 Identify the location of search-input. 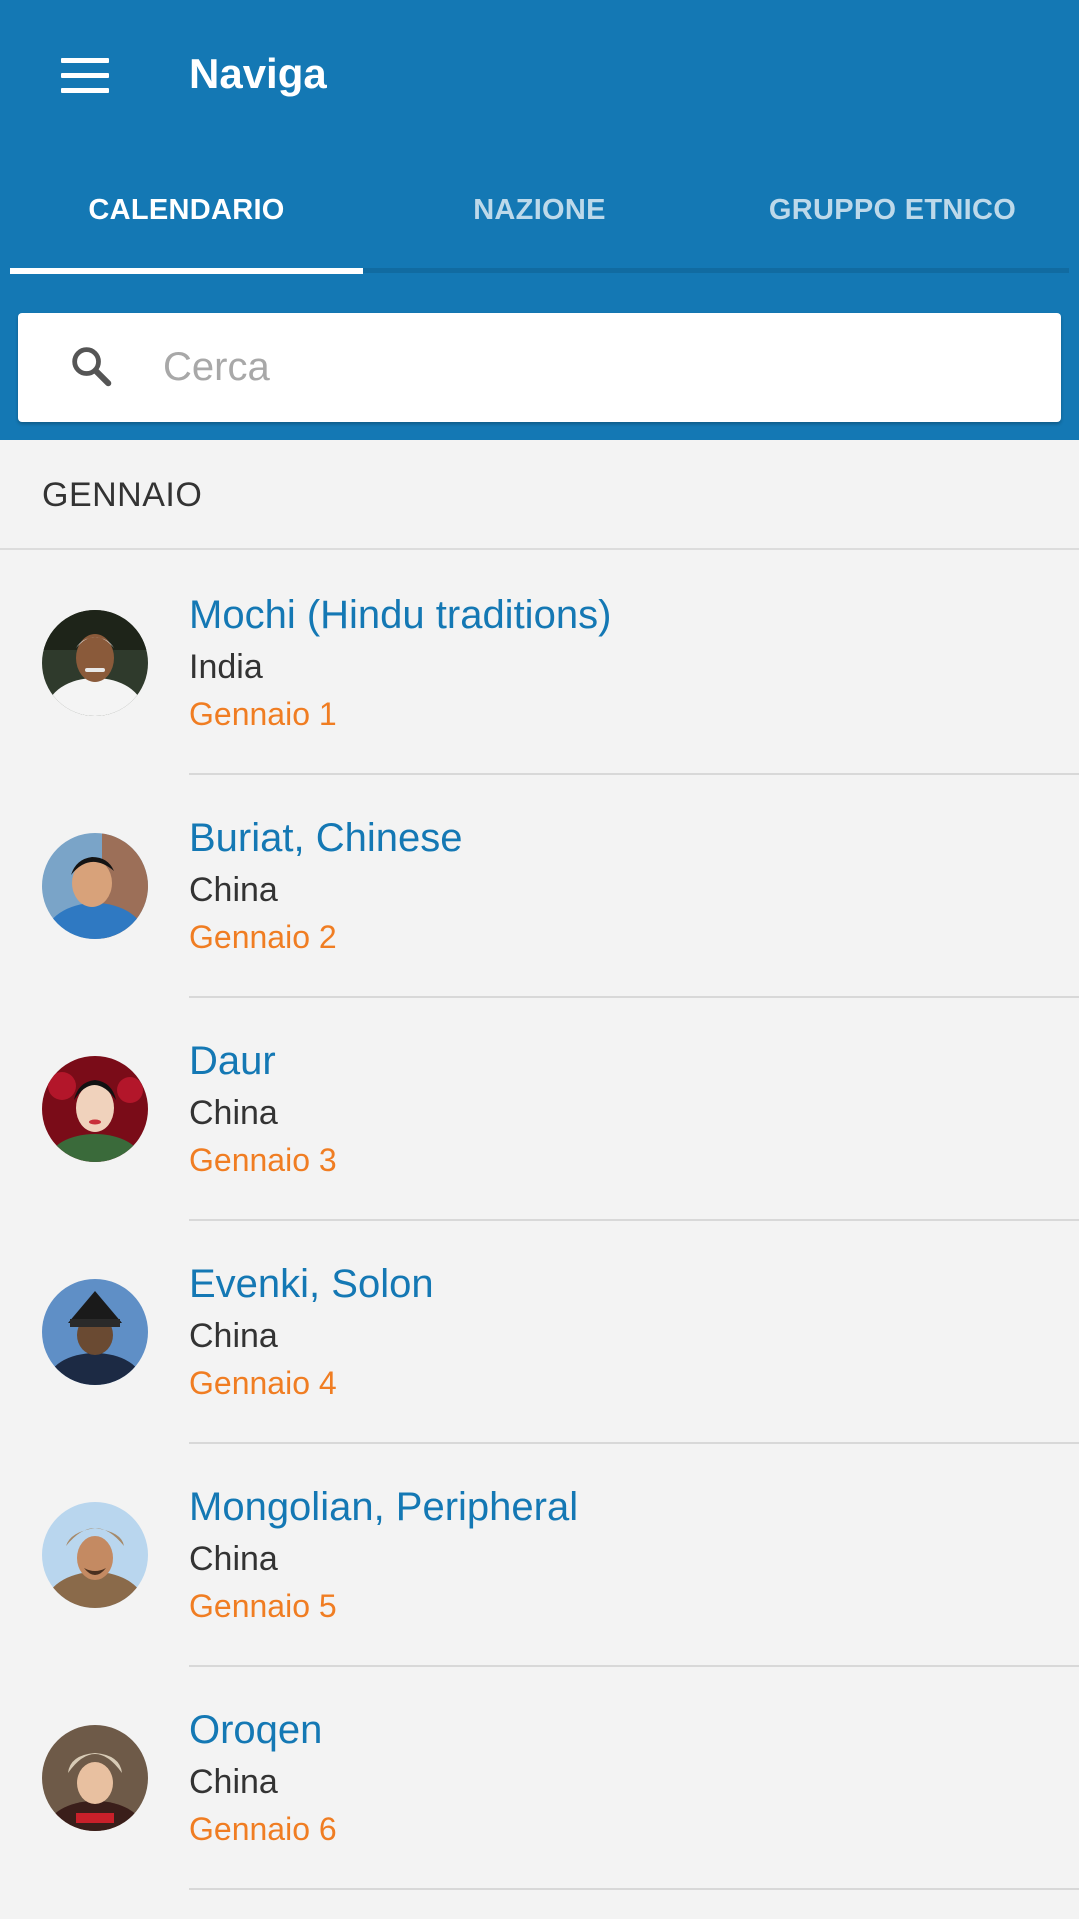
(593, 367).